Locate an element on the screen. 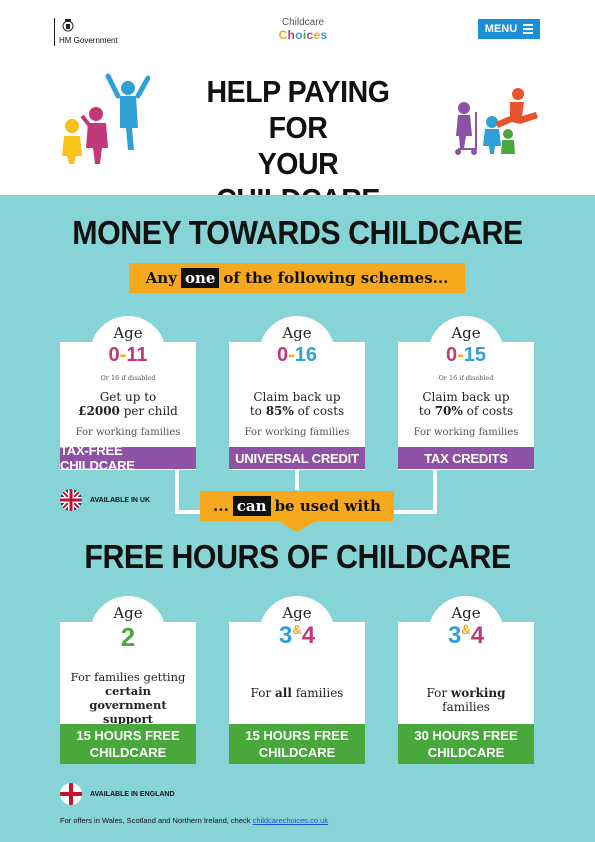 This screenshot has width=595, height=842. scheme-name-bar: TAX-FREE CHILDCARE is located at coordinates (128, 458).